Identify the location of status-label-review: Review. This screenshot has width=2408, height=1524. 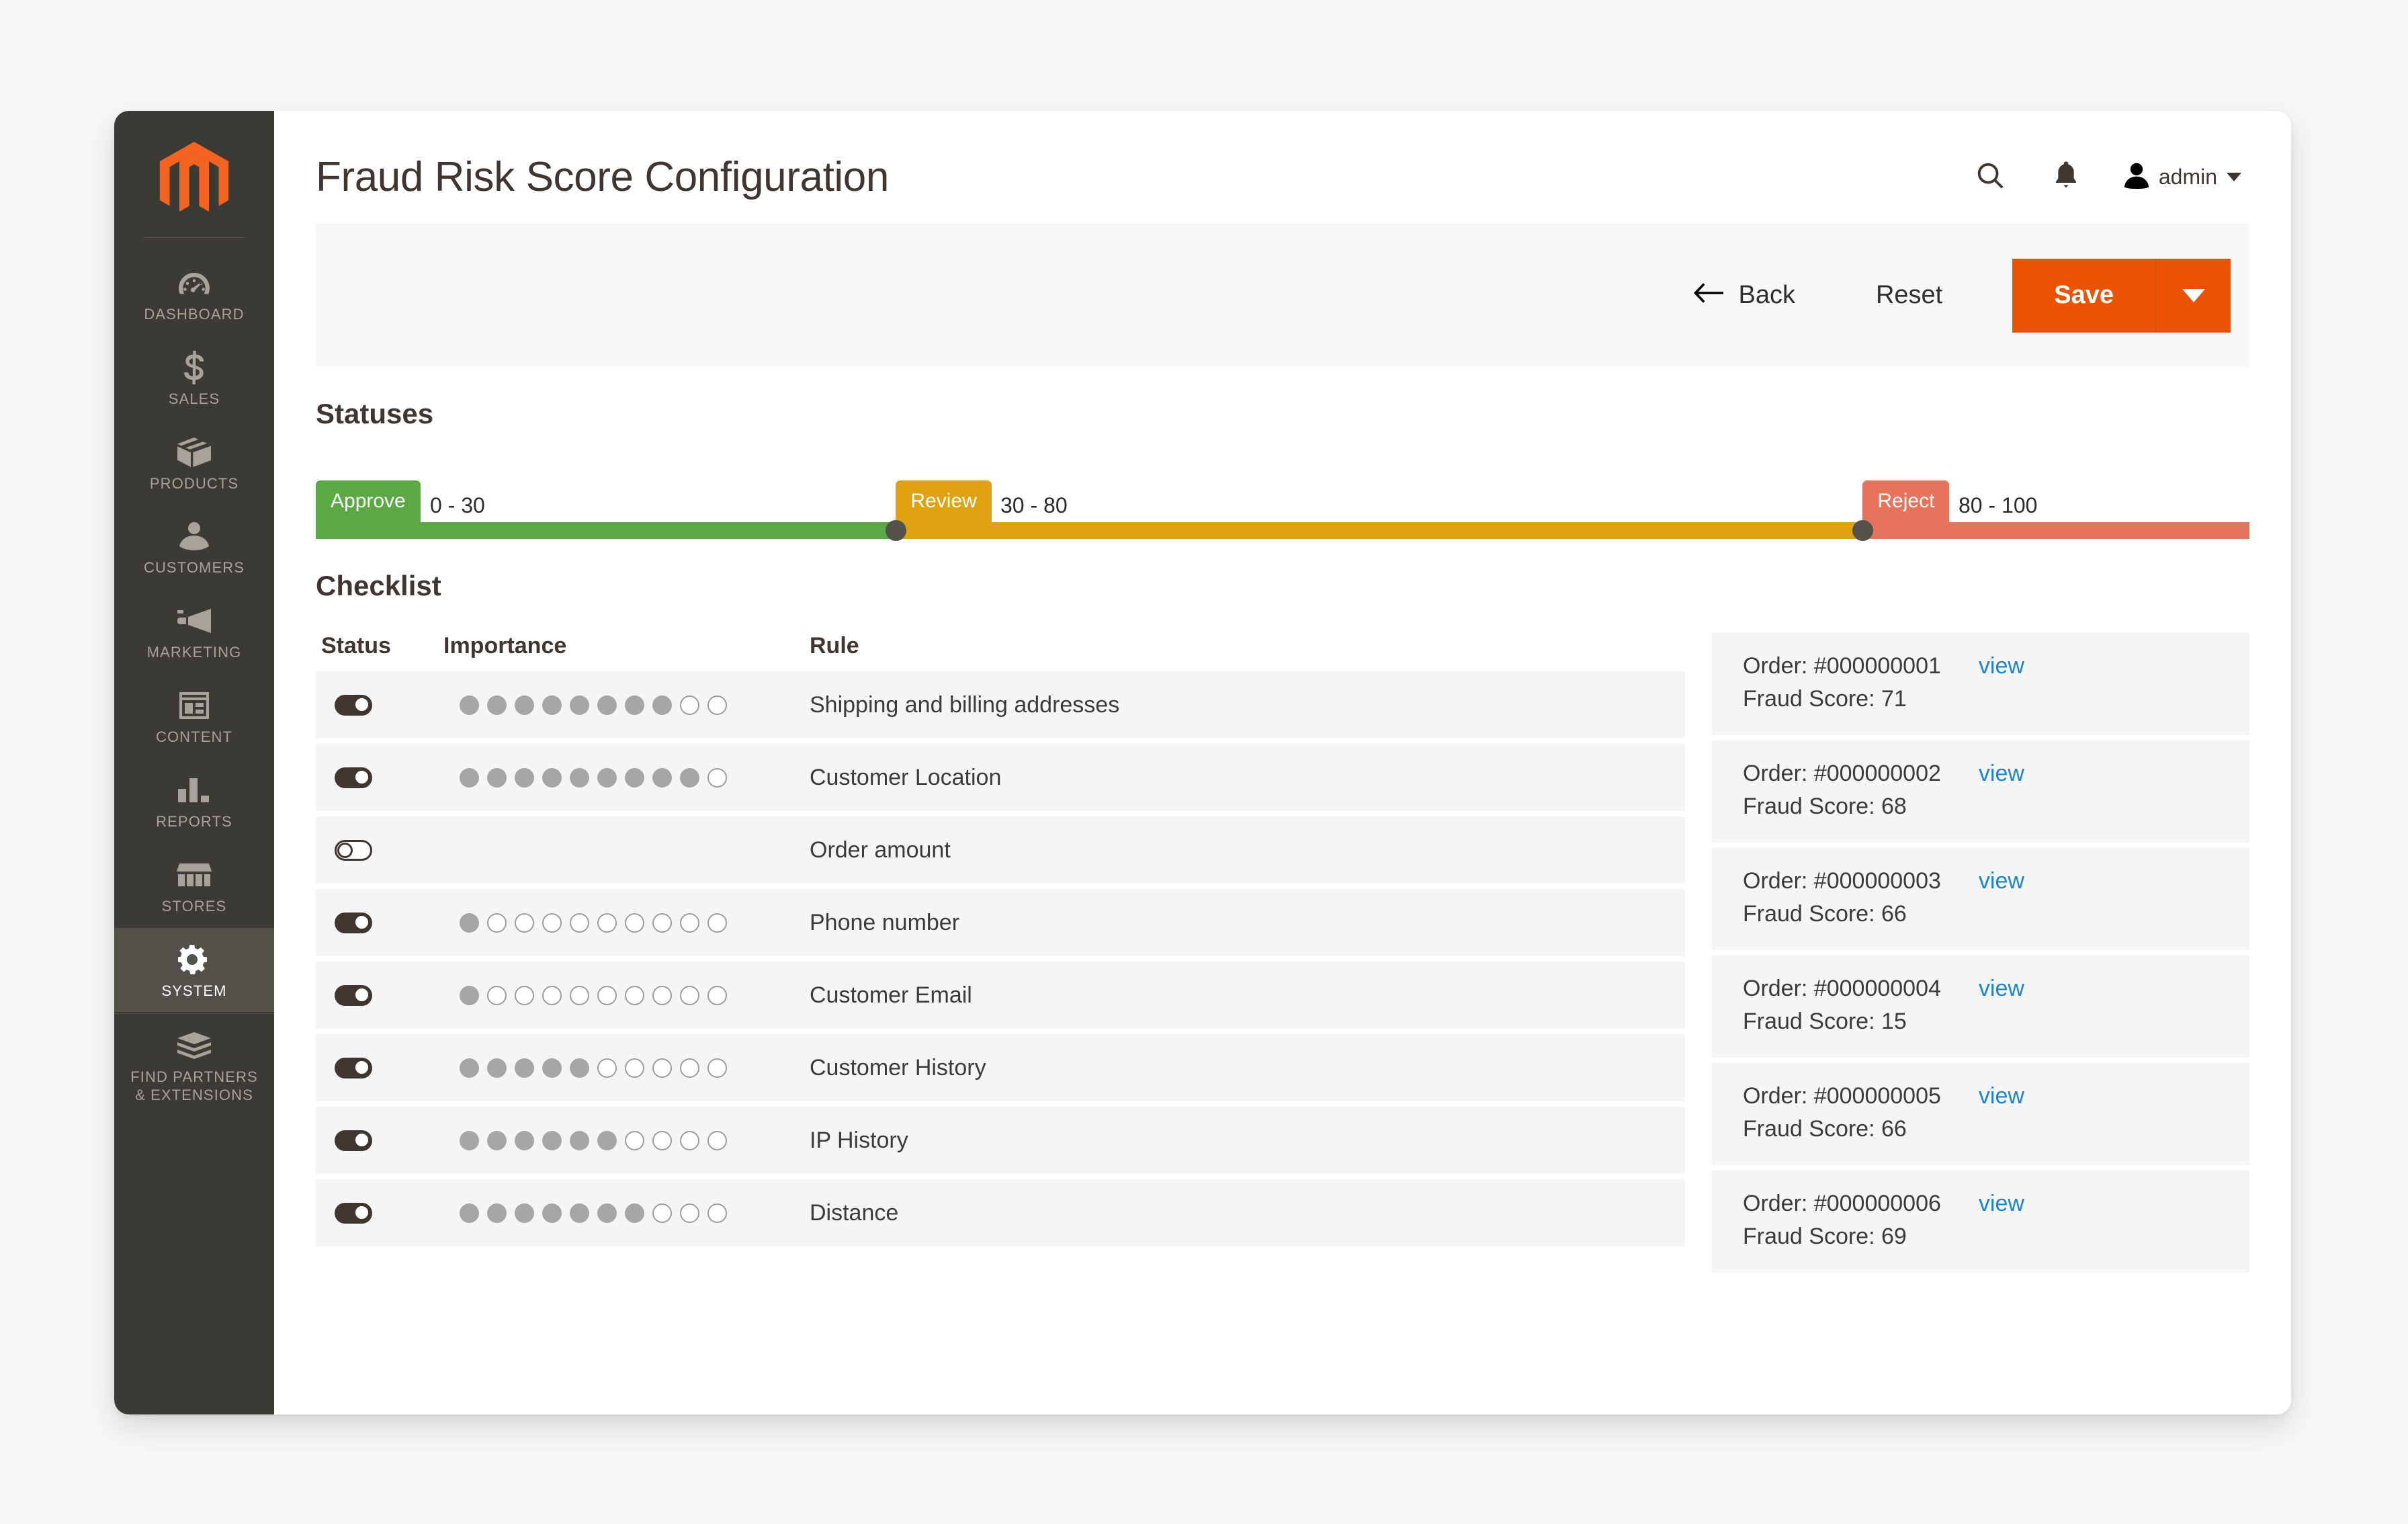
(944, 501).